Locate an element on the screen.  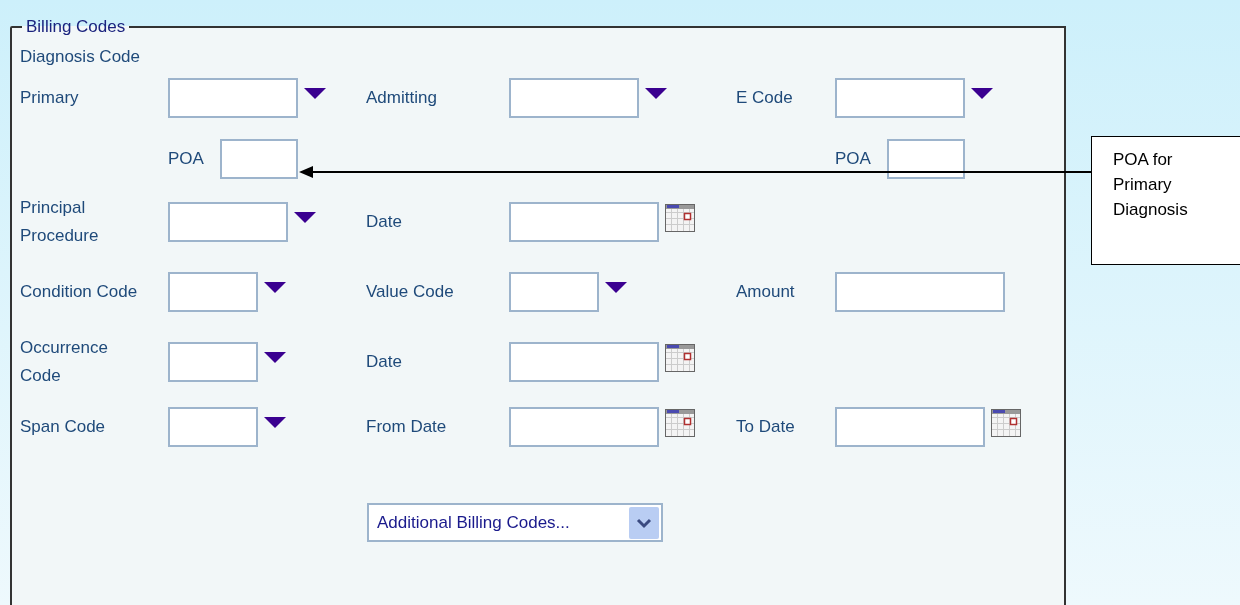
field-label: E Code is located at coordinates (765, 98).